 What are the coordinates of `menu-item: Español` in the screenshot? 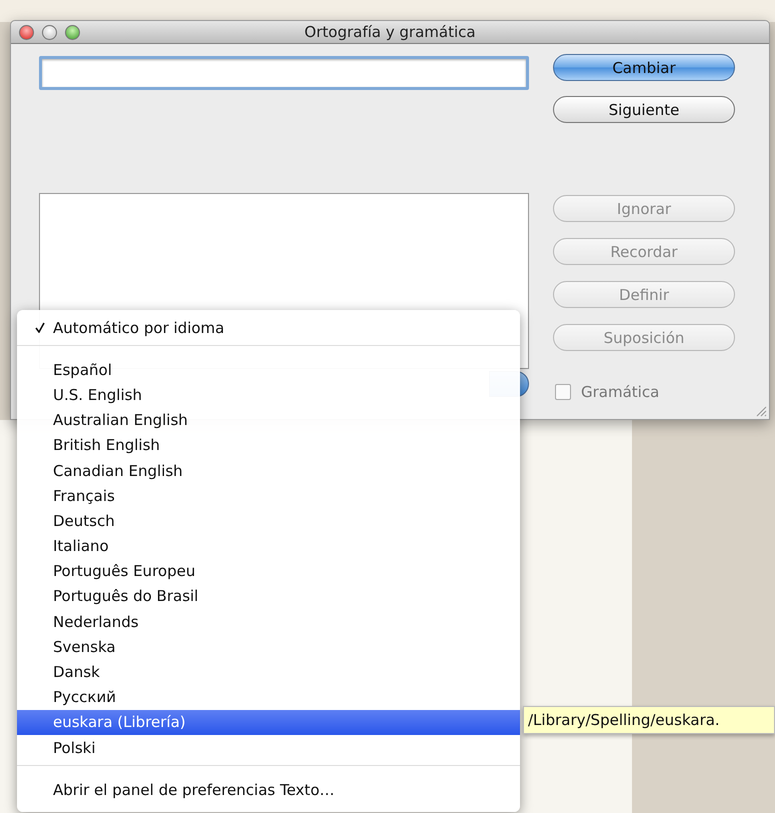 It's located at (268, 369).